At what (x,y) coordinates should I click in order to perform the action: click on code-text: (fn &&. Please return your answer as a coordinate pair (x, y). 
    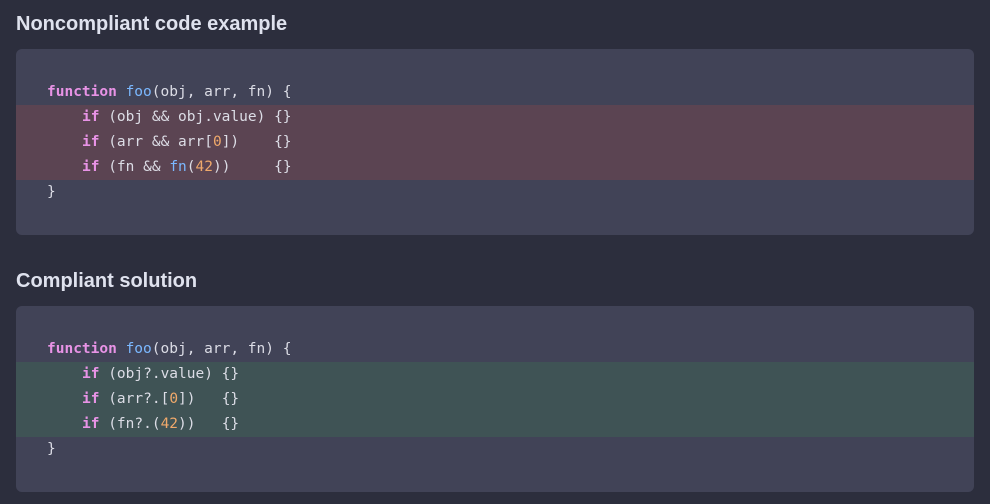
    Looking at the image, I should click on (134, 167).